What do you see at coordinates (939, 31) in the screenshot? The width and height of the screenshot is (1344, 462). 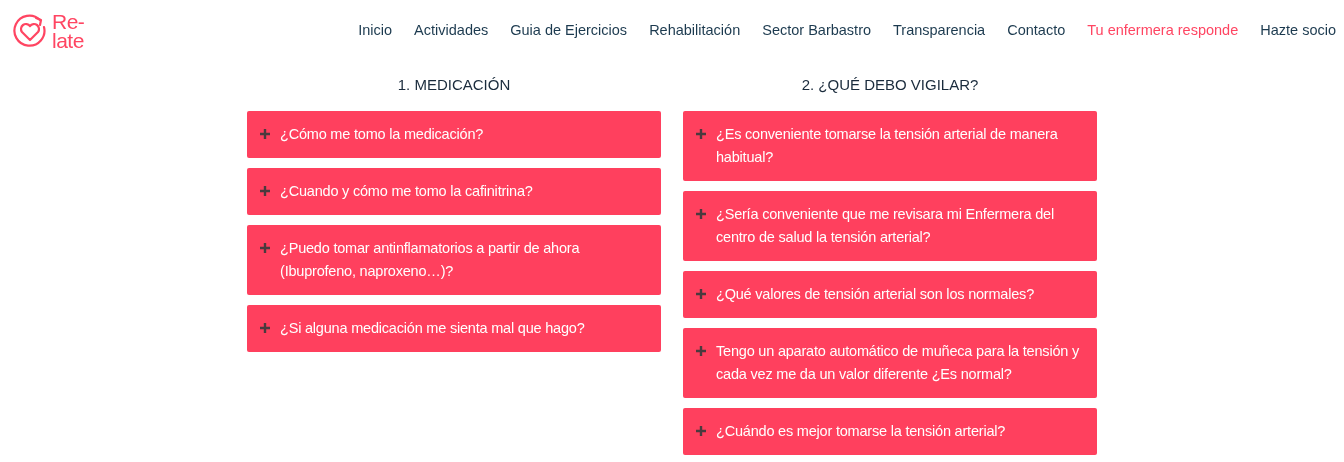 I see `nav-link: Transparencia` at bounding box center [939, 31].